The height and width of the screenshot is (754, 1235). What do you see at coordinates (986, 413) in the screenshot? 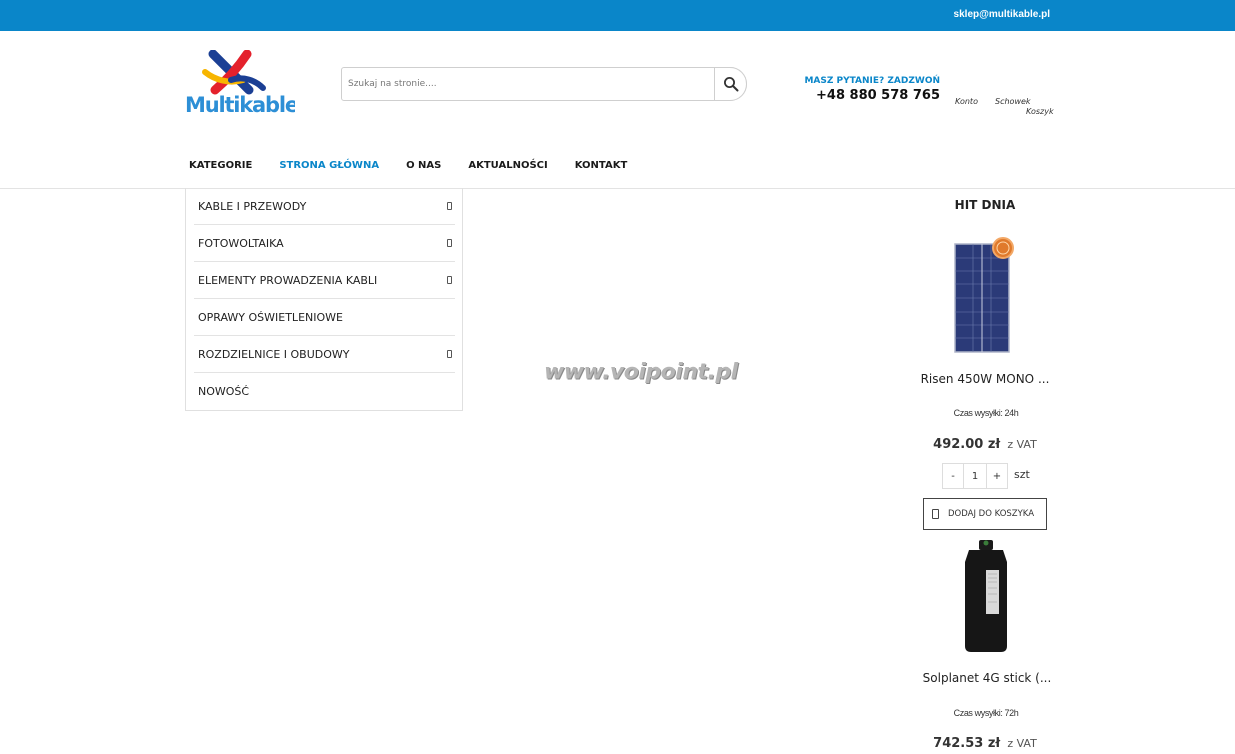
I see `product-shipping: Czas wysyłki: 24h` at bounding box center [986, 413].